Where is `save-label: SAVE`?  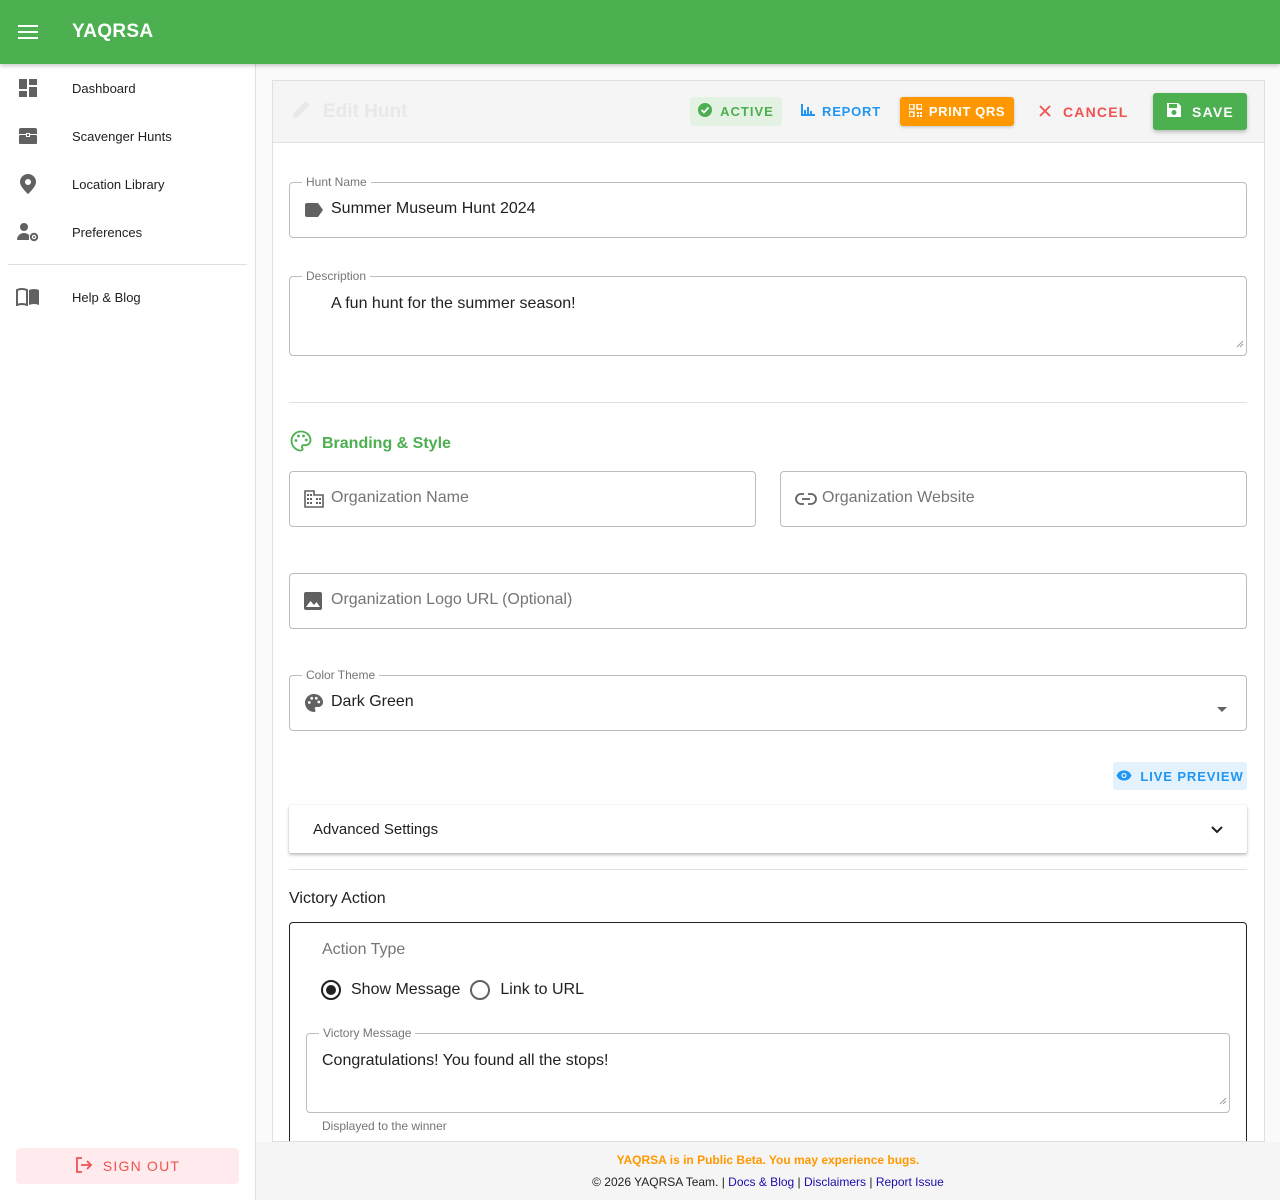
save-label: SAVE is located at coordinates (1213, 111).